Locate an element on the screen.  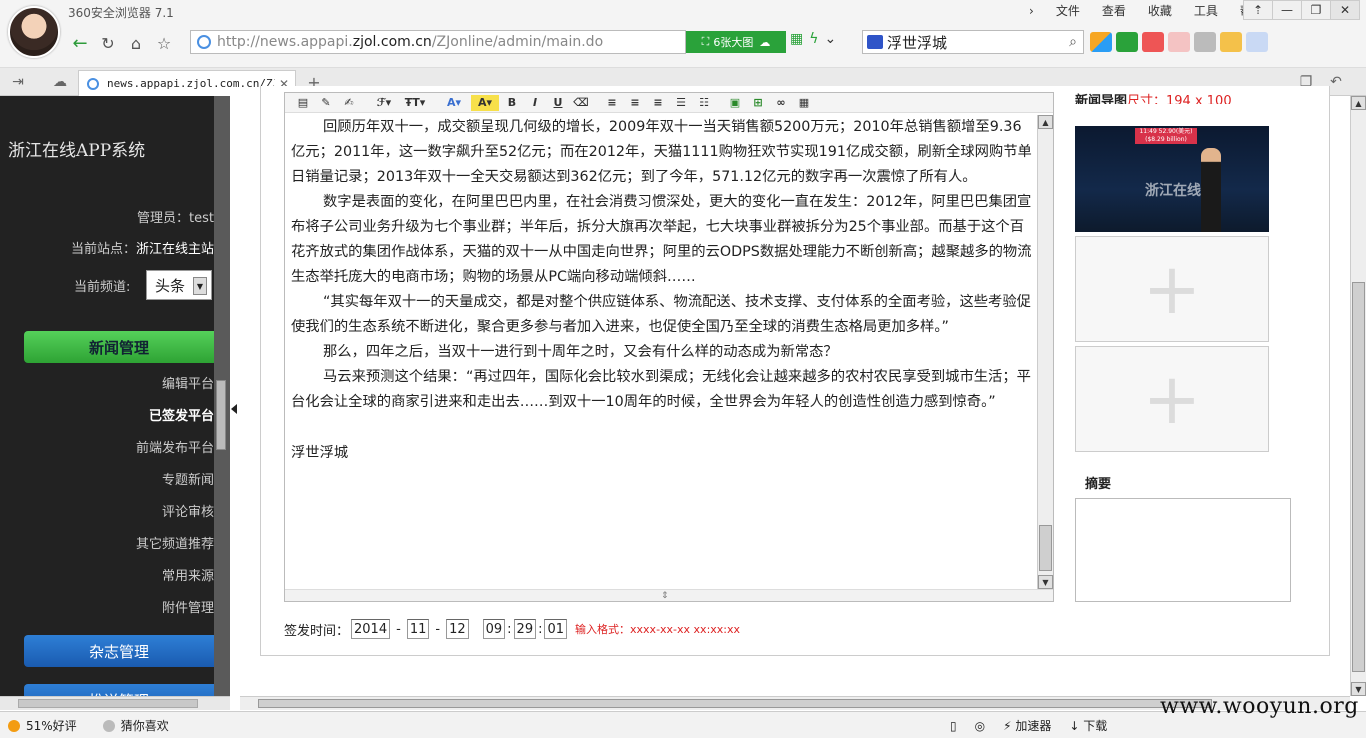
editor-scrollbar: ▲ ▼ is located at coordinates (1045, 352).